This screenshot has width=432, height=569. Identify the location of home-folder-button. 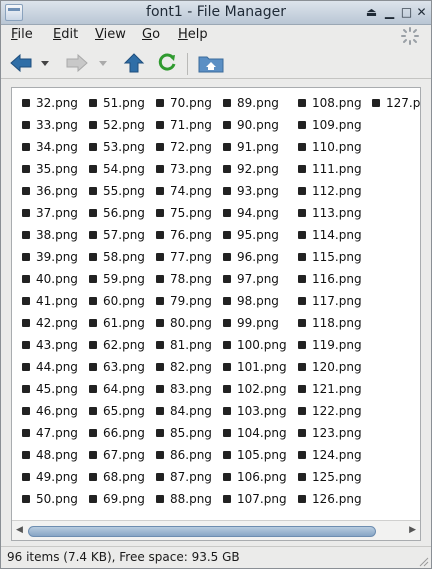
(211, 63).